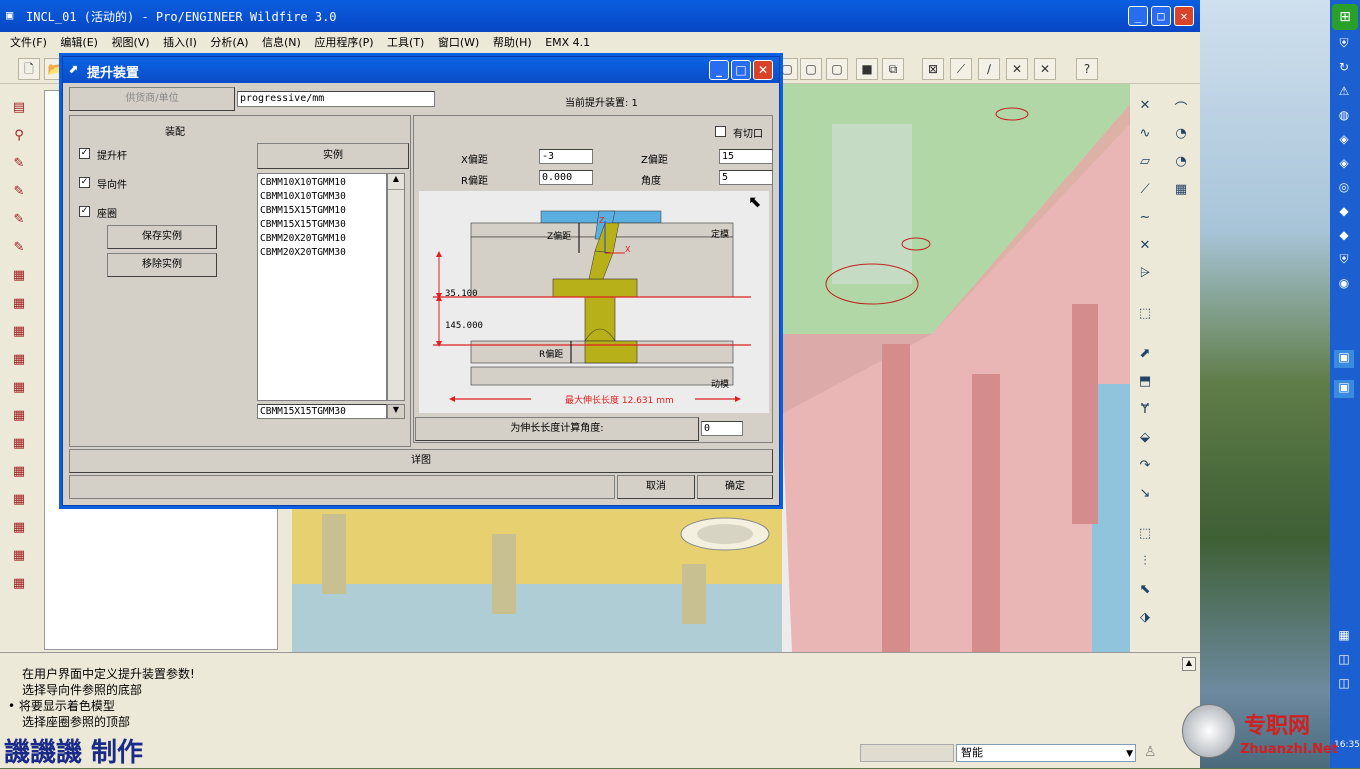  Describe the element at coordinates (1145, 109) in the screenshot. I see `point-tool-icon: ✕` at that location.